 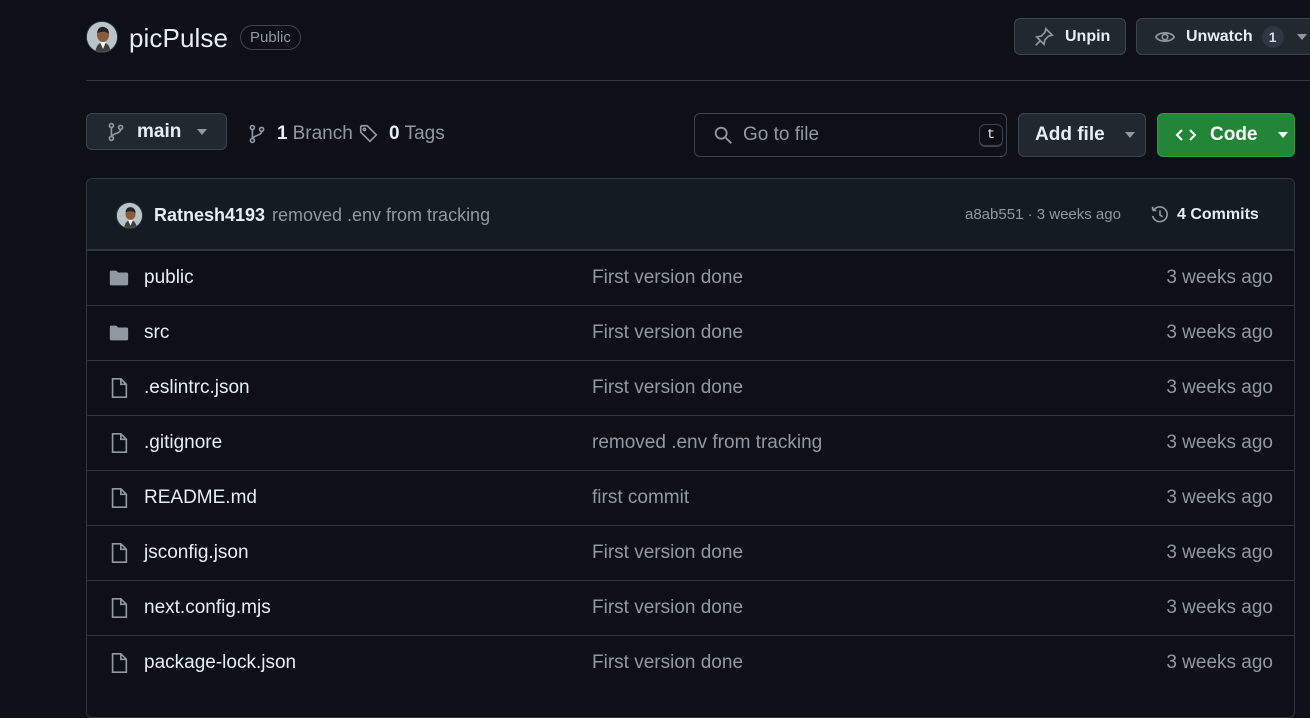 I want to click on go-to-file-search: t, so click(x=850, y=135).